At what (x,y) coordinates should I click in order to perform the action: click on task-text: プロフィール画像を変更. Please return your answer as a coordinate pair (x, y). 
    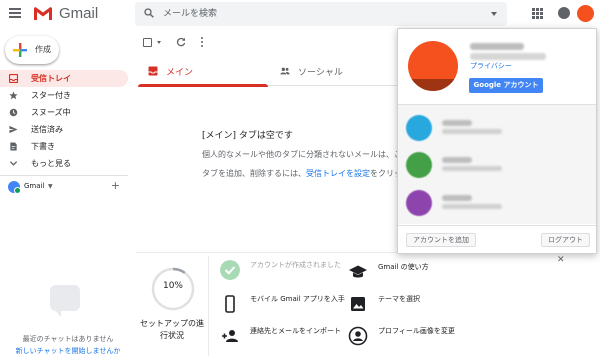
    Looking at the image, I should click on (416, 331).